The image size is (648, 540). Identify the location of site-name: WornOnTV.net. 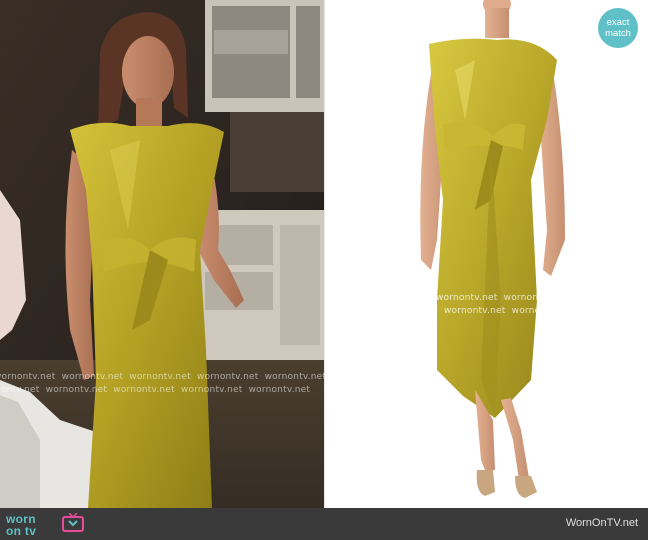
(602, 523).